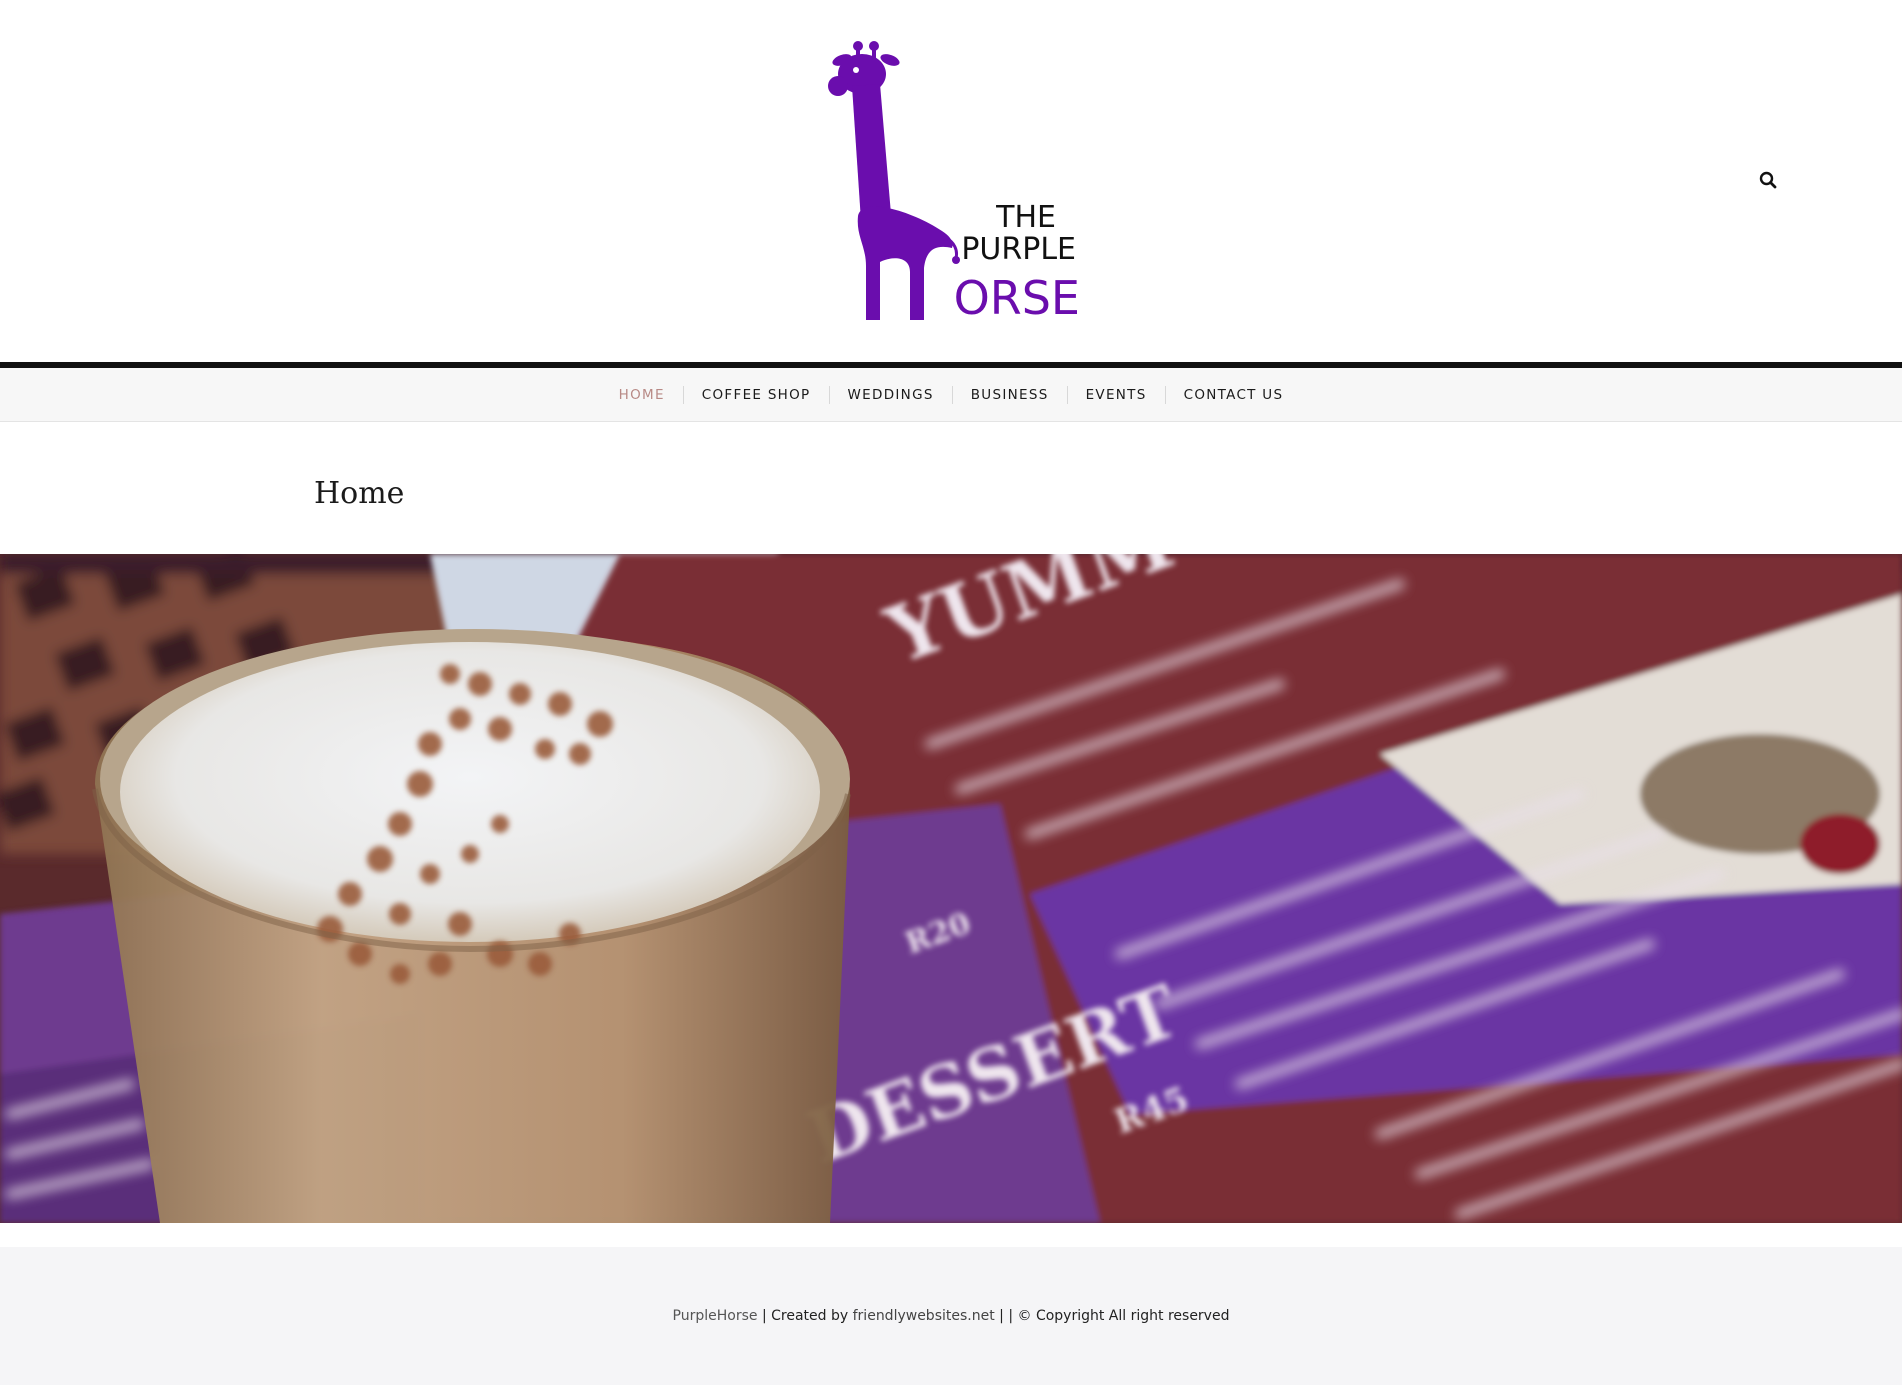  What do you see at coordinates (1017, 298) in the screenshot?
I see `logo-text-orse: ORSE` at bounding box center [1017, 298].